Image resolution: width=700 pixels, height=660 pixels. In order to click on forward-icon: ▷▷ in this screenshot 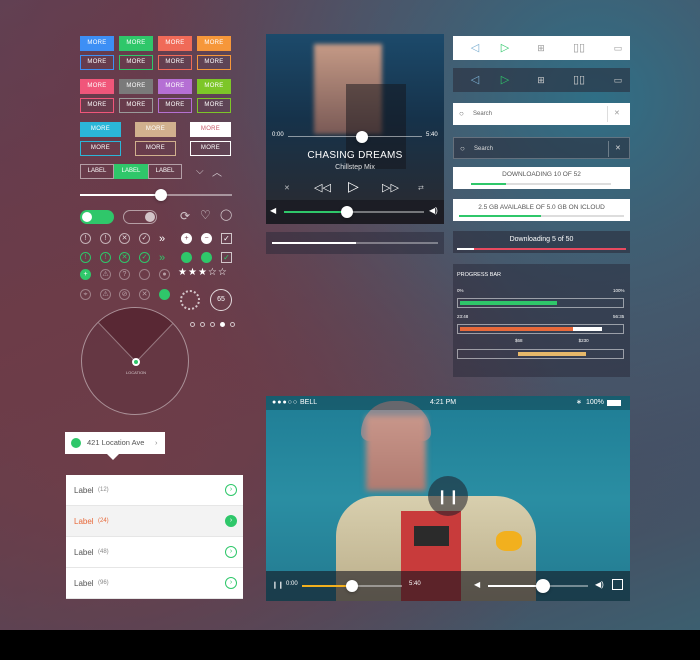, I will do `click(390, 187)`.